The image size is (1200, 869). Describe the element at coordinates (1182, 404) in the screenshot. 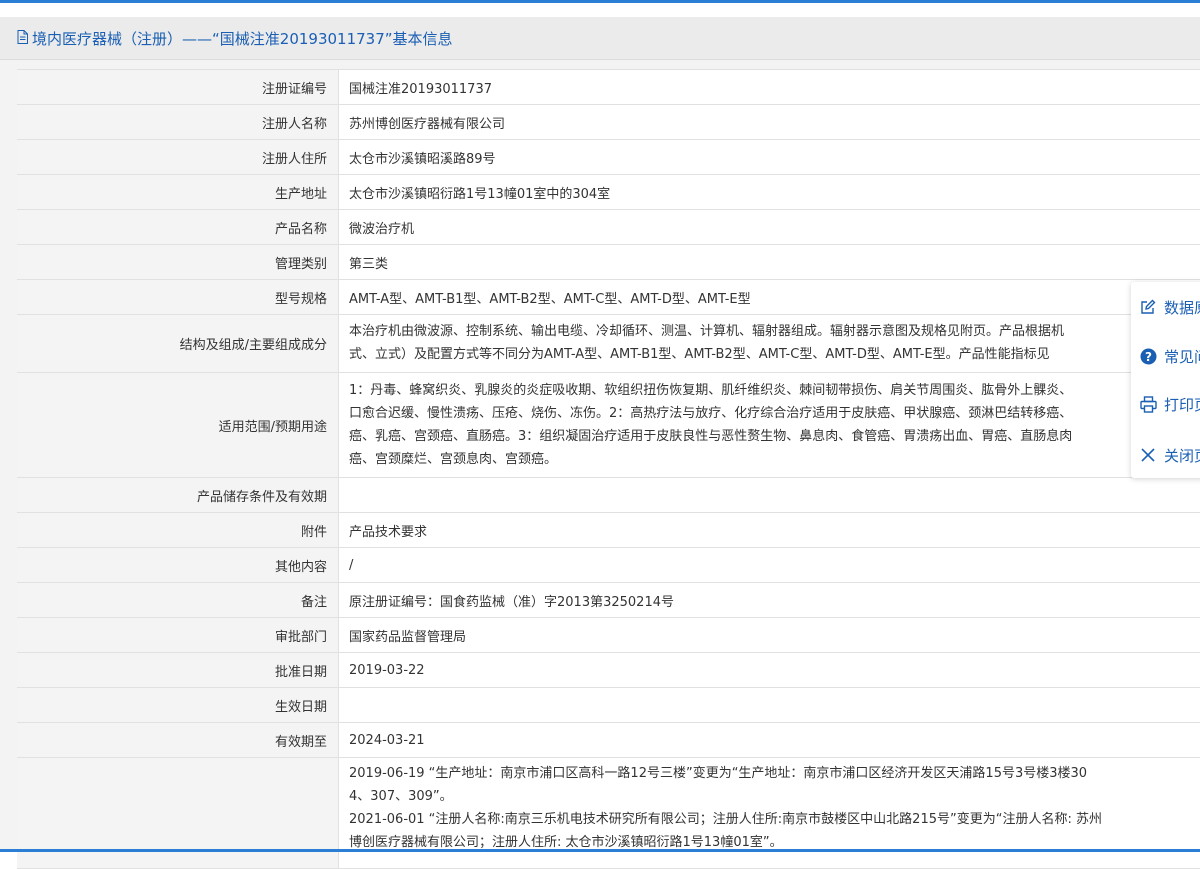

I see `menu-label: 打印页` at that location.